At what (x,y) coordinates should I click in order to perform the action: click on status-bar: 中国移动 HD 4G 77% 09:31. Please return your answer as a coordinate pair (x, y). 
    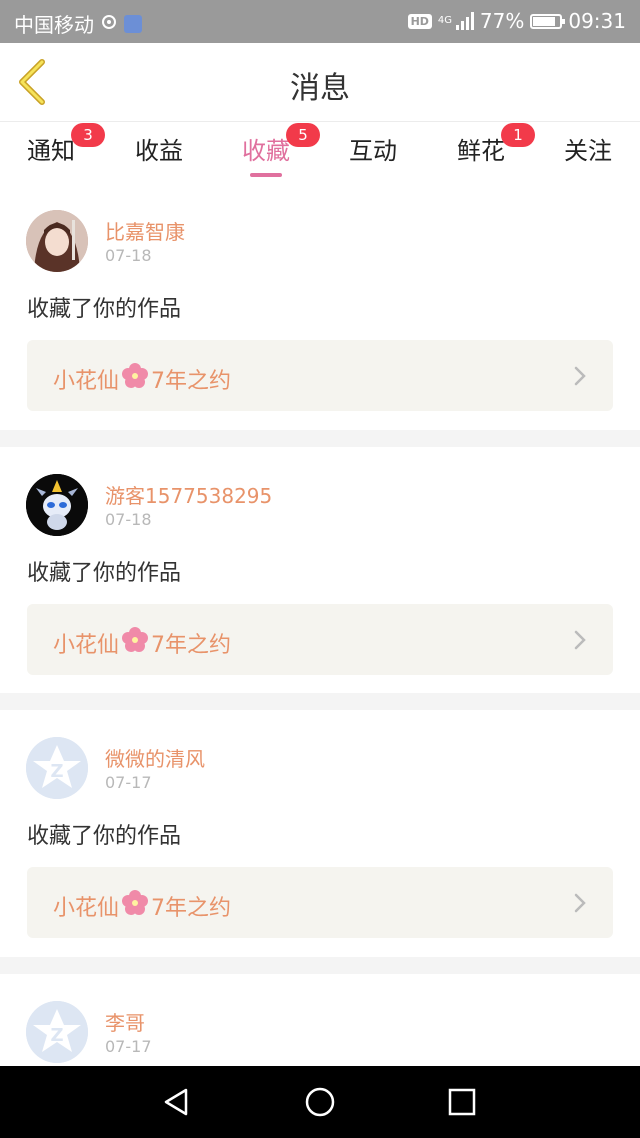
    Looking at the image, I should click on (320, 21).